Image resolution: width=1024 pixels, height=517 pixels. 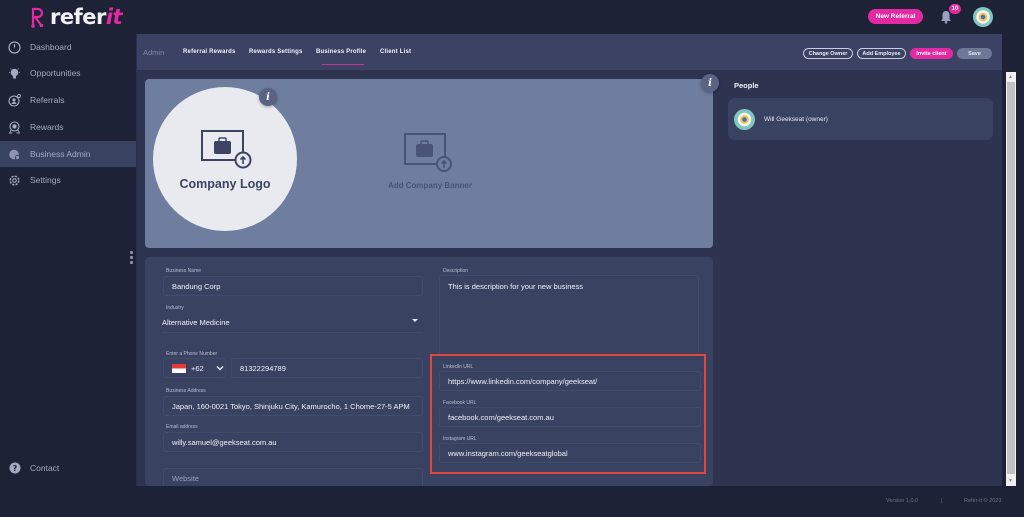 What do you see at coordinates (983, 501) in the screenshot?
I see `copyright-text: Refer-it © 2023` at bounding box center [983, 501].